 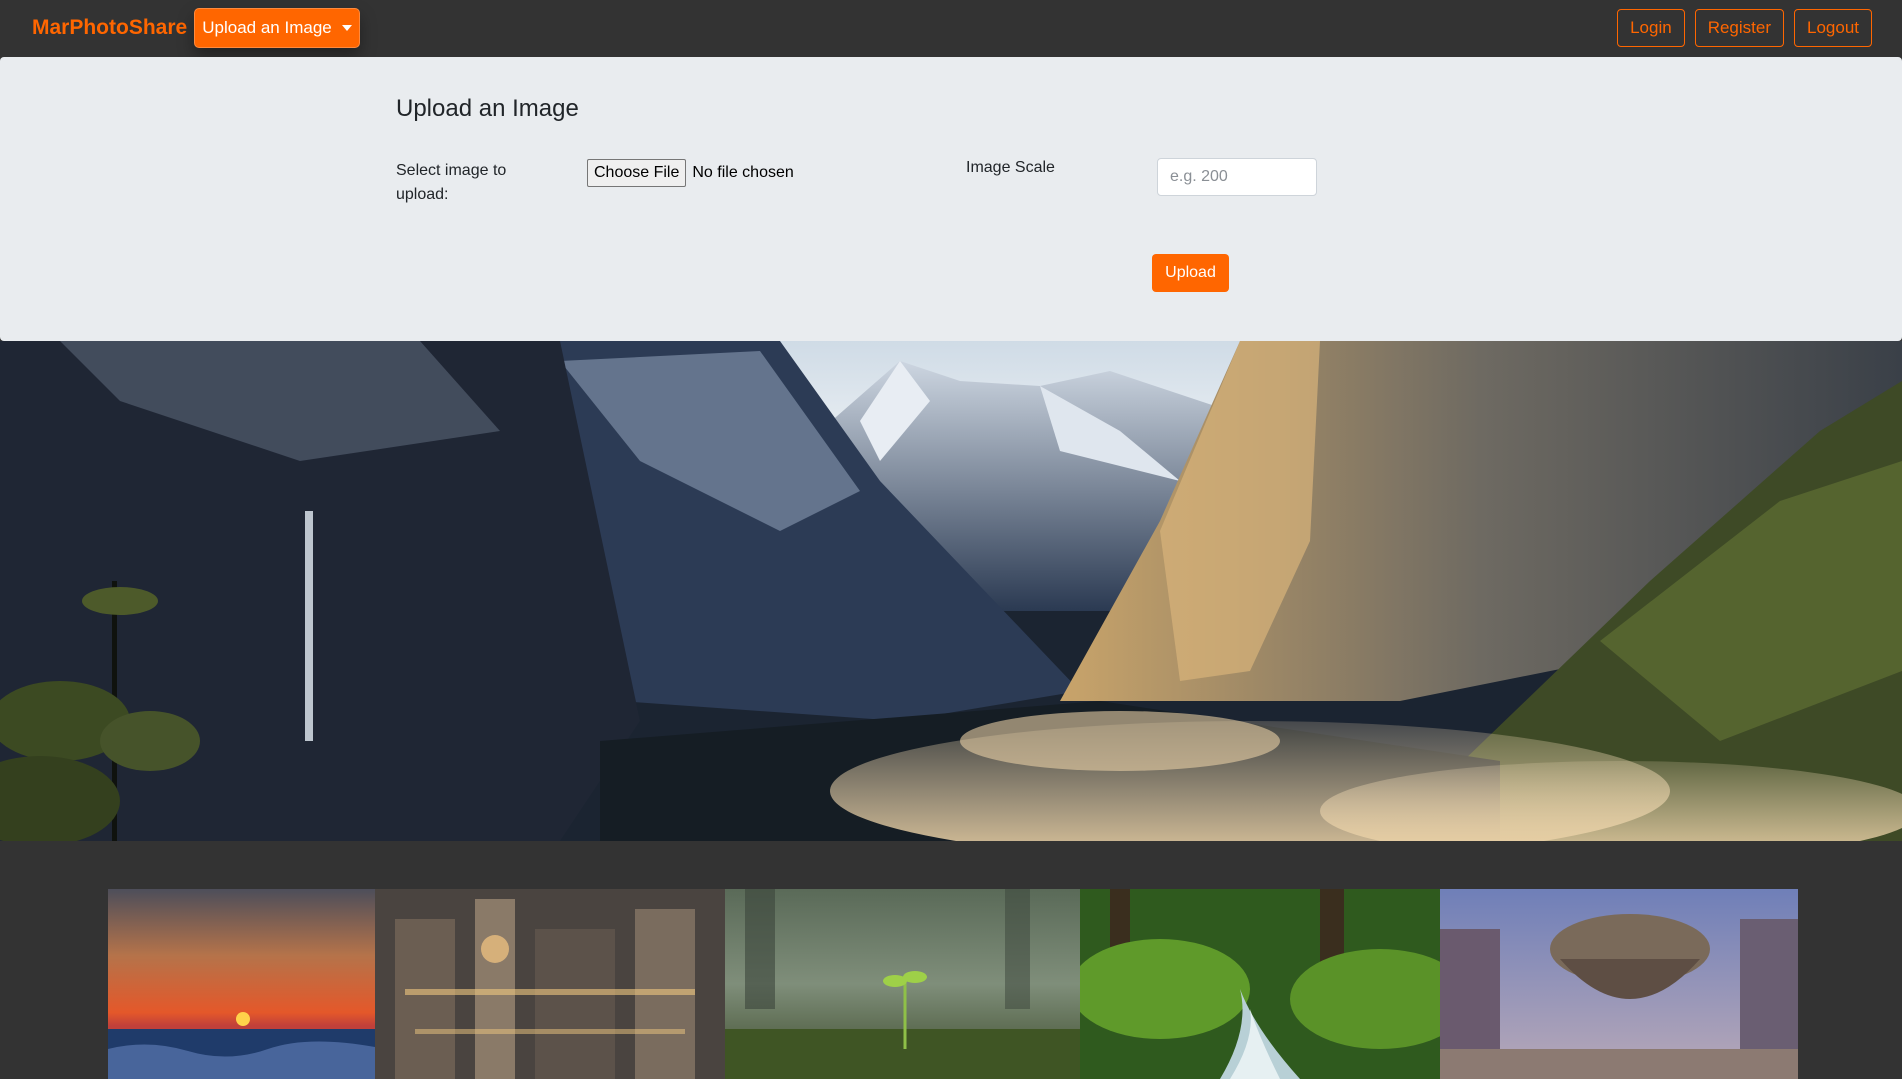 I want to click on sunset-ocean-image, so click(x=241, y=984).